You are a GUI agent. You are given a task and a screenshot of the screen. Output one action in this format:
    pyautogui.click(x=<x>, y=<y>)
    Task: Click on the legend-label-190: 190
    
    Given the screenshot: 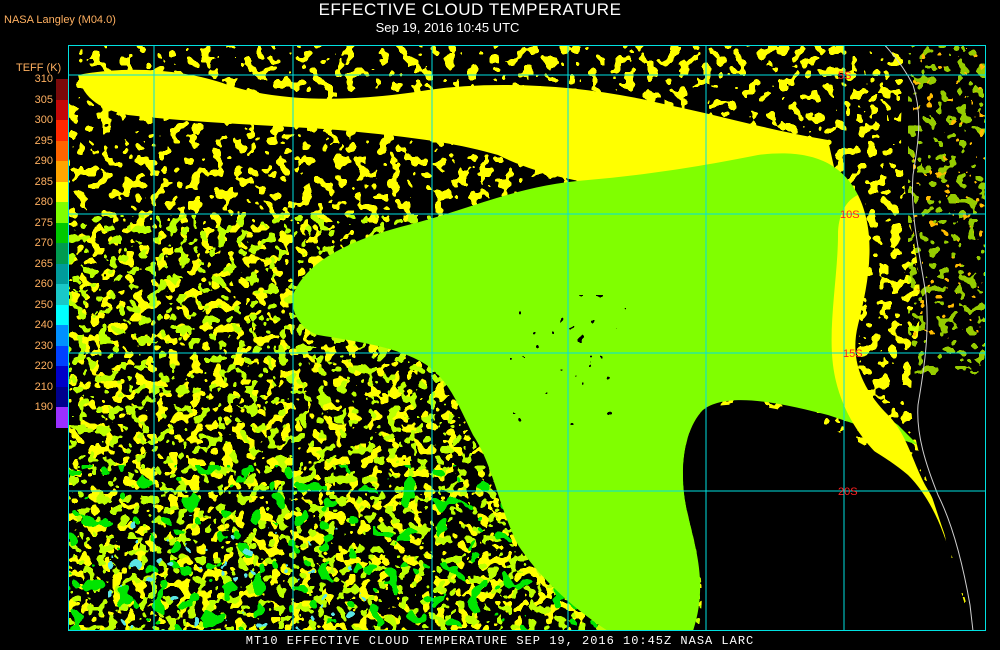 What is the action you would take?
    pyautogui.click(x=43, y=407)
    